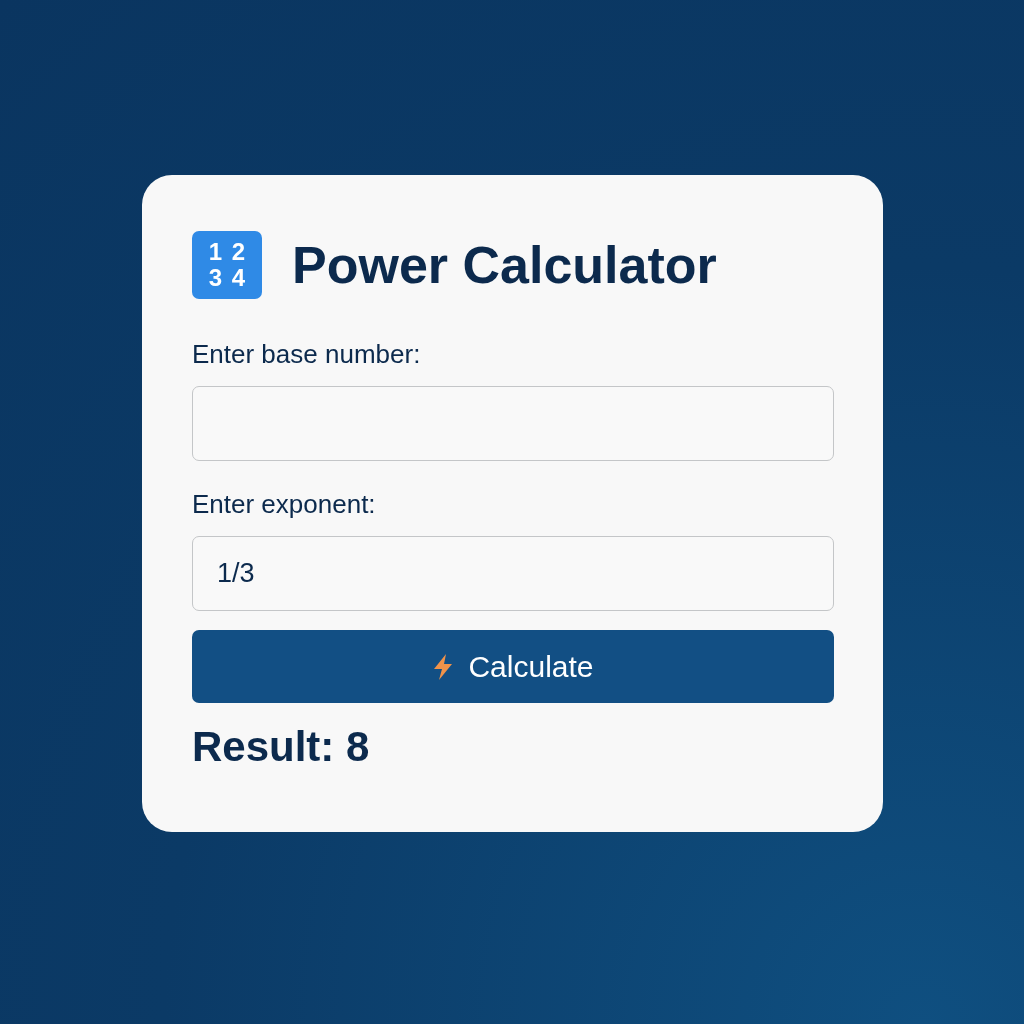 This screenshot has height=1024, width=1024. Describe the element at coordinates (443, 666) in the screenshot. I see `lightning-icon` at that location.